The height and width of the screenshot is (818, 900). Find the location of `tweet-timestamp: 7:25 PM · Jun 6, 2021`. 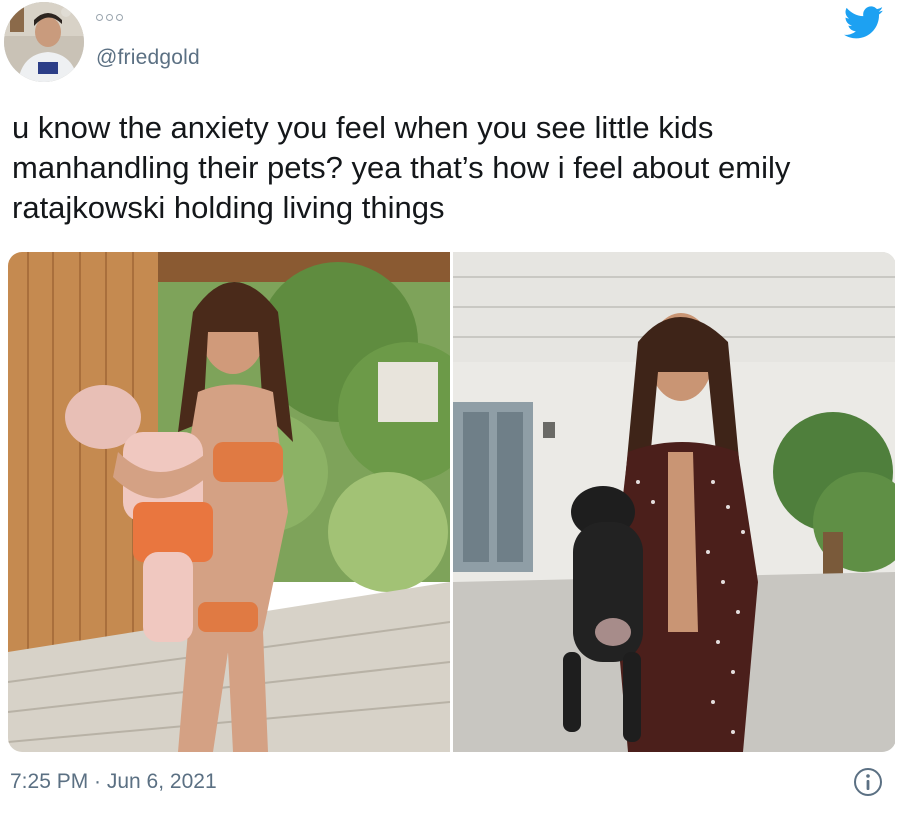

tweet-timestamp: 7:25 PM · Jun 6, 2021 is located at coordinates (113, 782).